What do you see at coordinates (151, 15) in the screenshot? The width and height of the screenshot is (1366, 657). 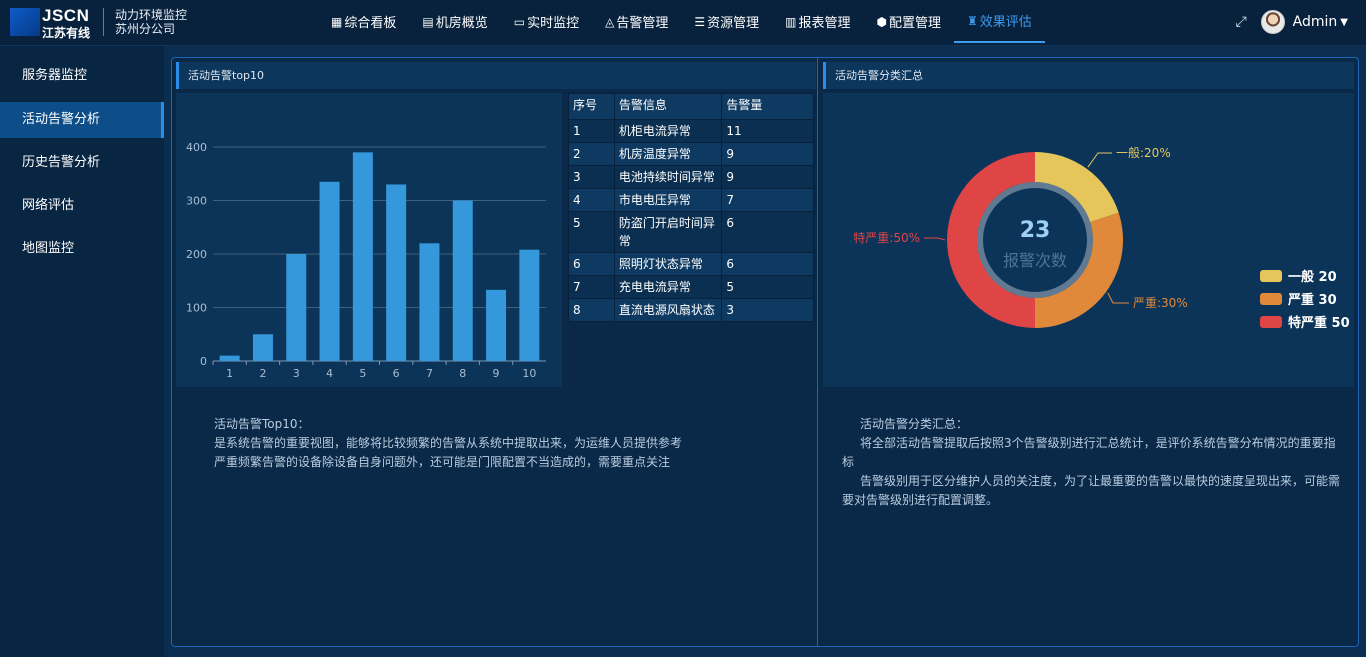 I see `system-title-line1: 动力环境监控` at bounding box center [151, 15].